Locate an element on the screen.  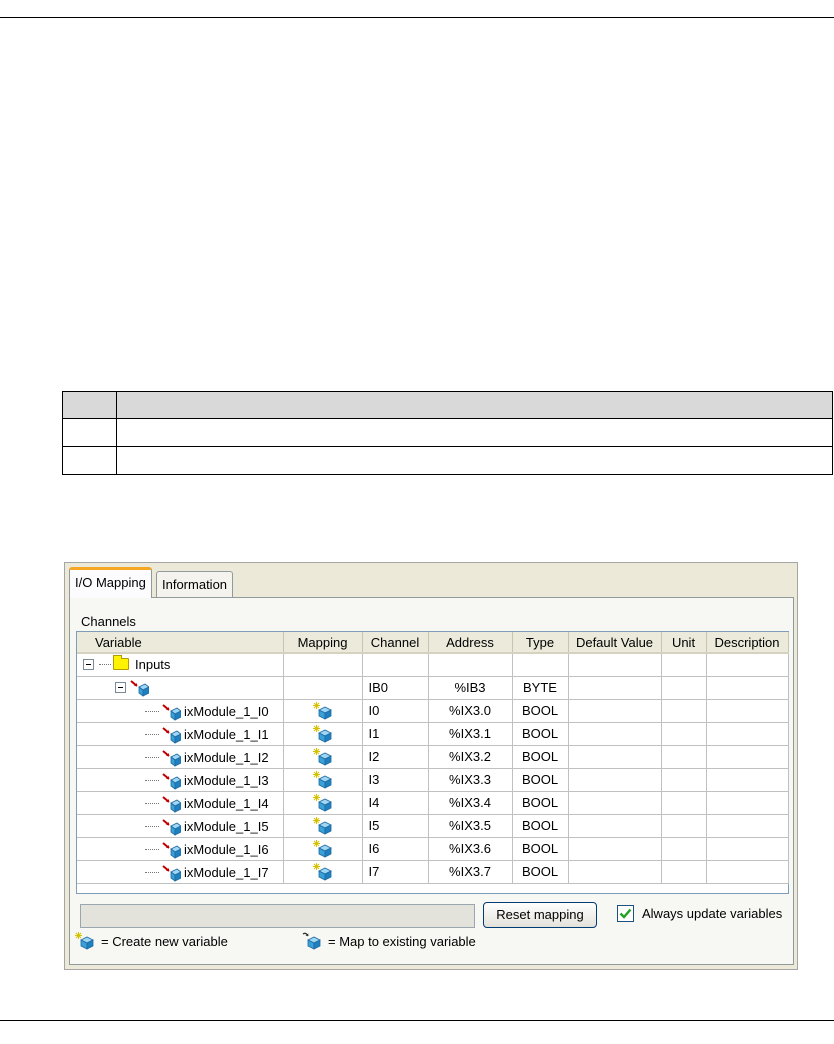
column-header-address: Address is located at coordinates (470, 643).